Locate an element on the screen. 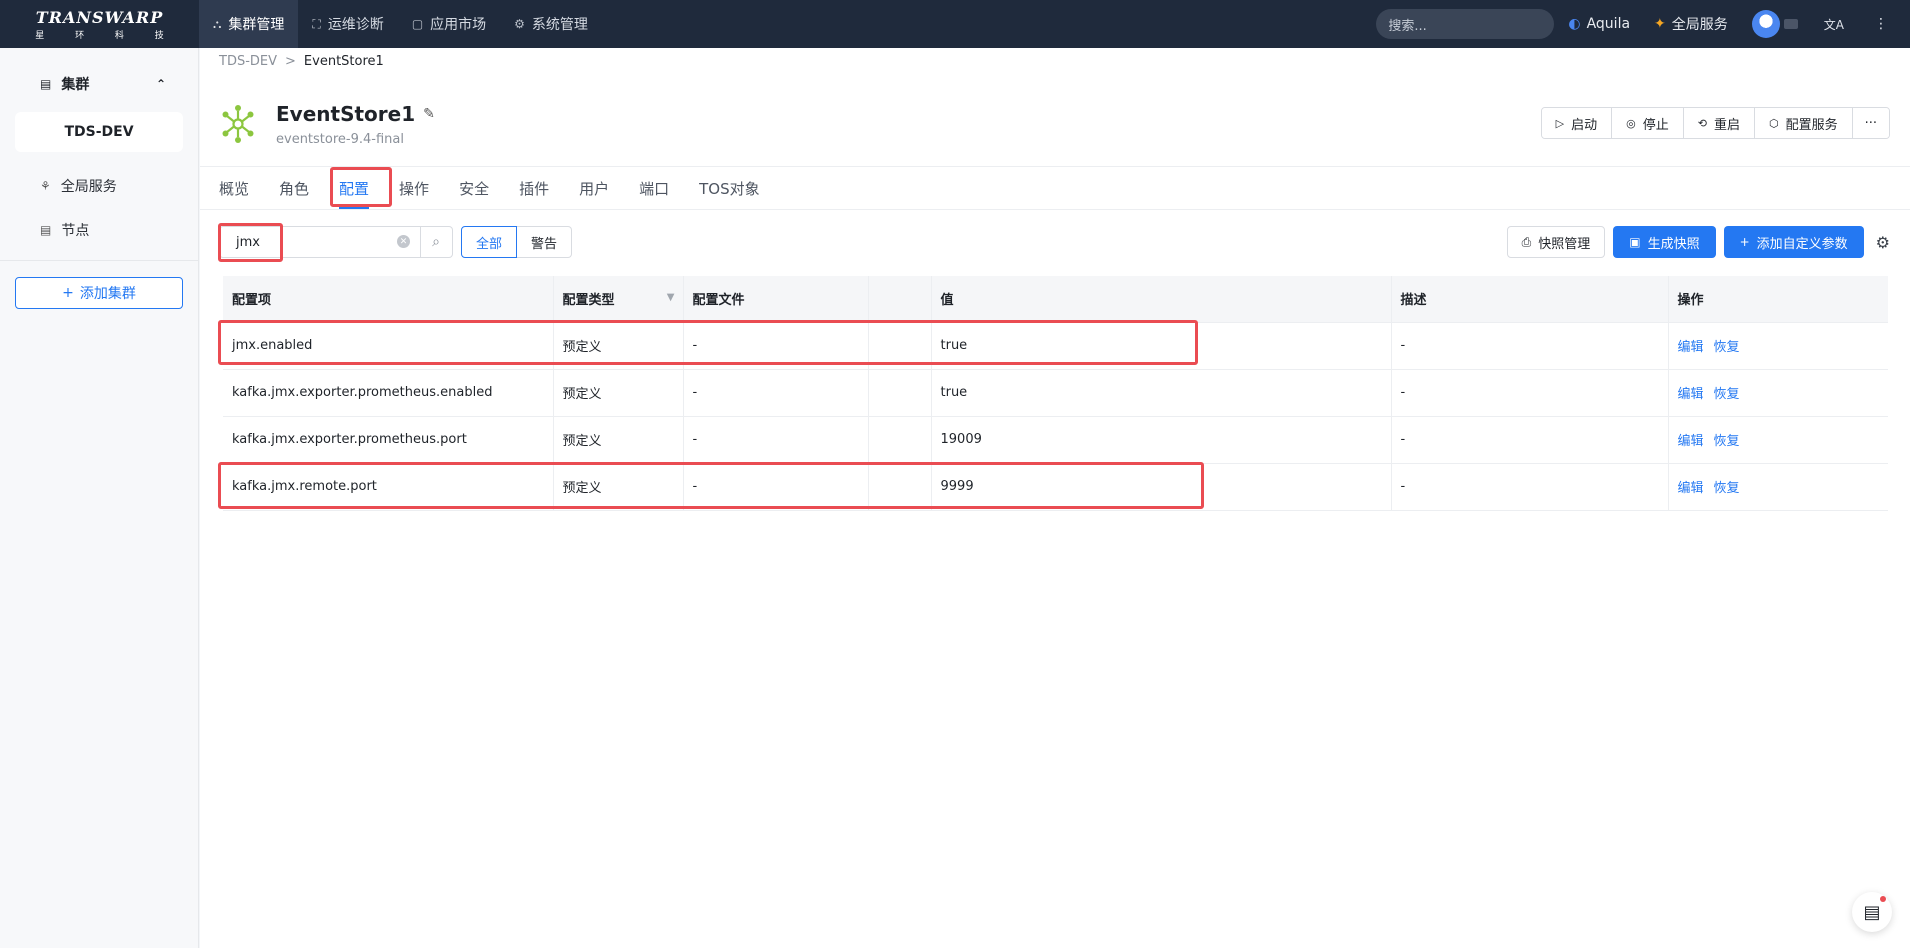  restart-button: ⟲ 重启 is located at coordinates (1719, 123).